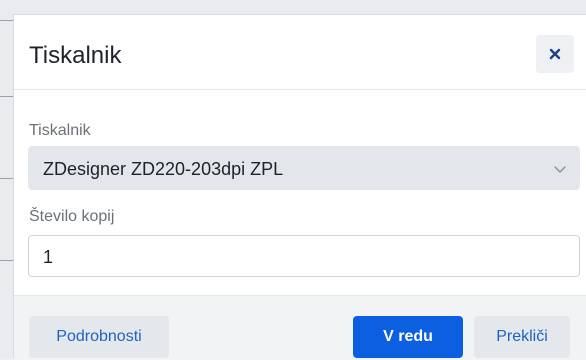  What do you see at coordinates (408, 337) in the screenshot?
I see `ok-button: V redu` at bounding box center [408, 337].